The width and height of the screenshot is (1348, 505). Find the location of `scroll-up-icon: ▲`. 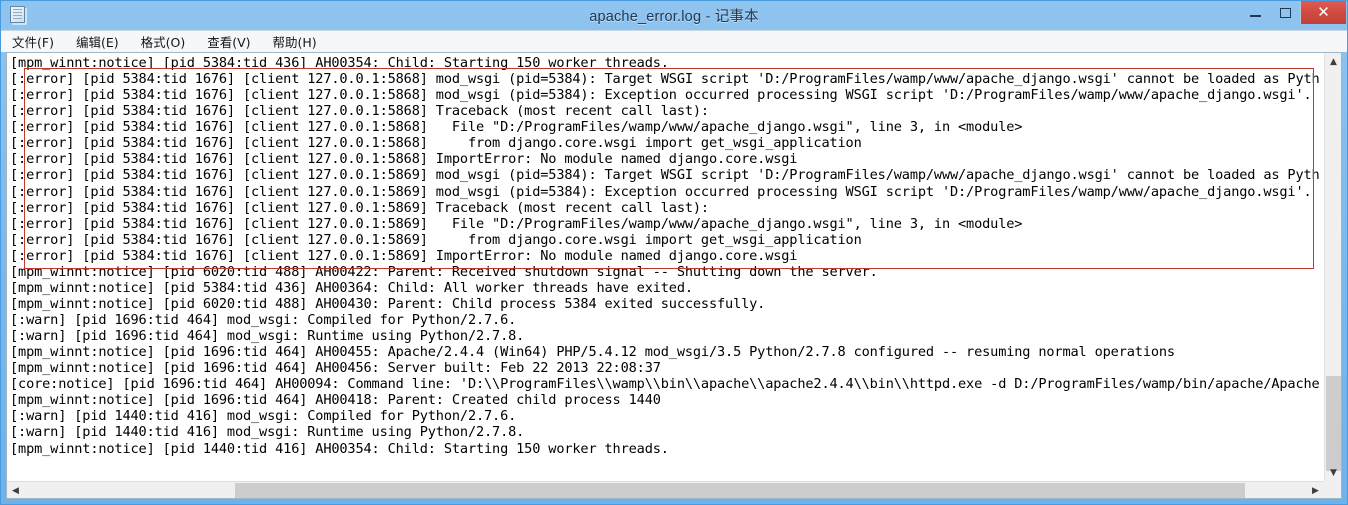

scroll-up-icon: ▲ is located at coordinates (1333, 61).